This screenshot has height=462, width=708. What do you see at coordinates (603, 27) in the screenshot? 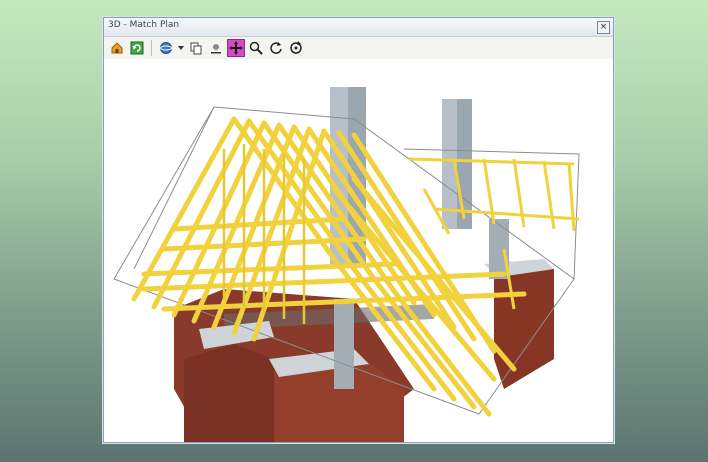
I see `close-button: ×` at bounding box center [603, 27].